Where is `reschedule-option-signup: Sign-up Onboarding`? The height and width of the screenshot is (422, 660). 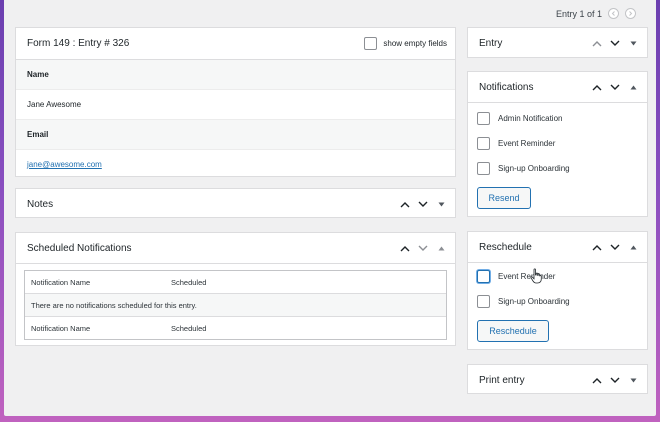 reschedule-option-signup: Sign-up Onboarding is located at coordinates (557, 301).